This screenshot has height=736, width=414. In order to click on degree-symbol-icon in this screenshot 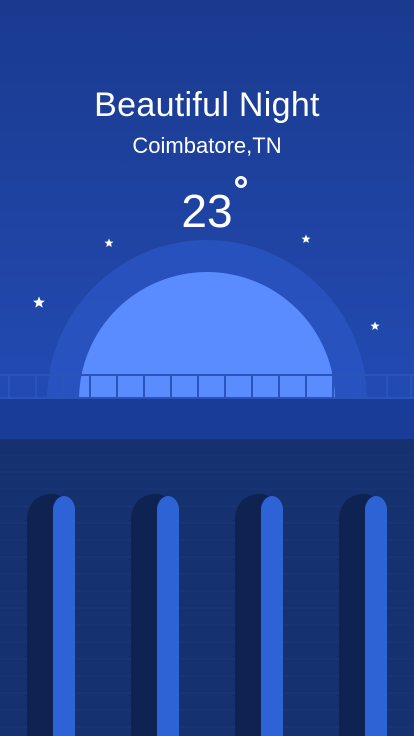, I will do `click(240, 182)`.